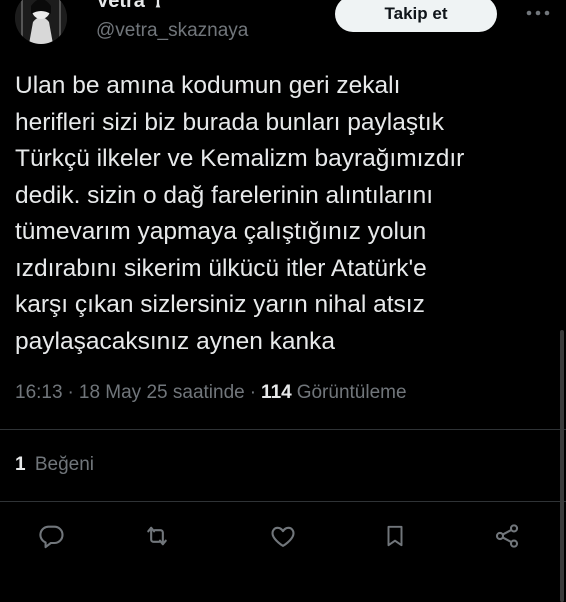 The image size is (566, 602). I want to click on views-label: Görüntüleme, so click(351, 392).